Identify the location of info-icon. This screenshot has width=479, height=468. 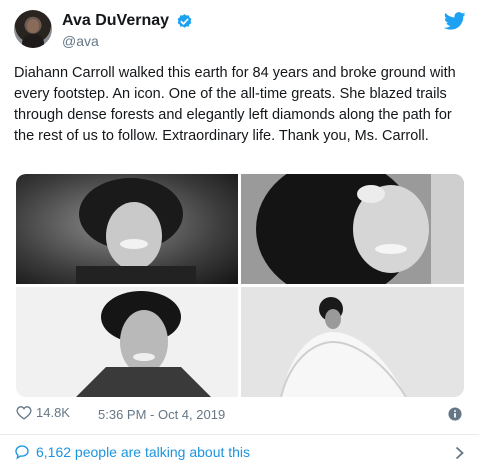
(455, 414).